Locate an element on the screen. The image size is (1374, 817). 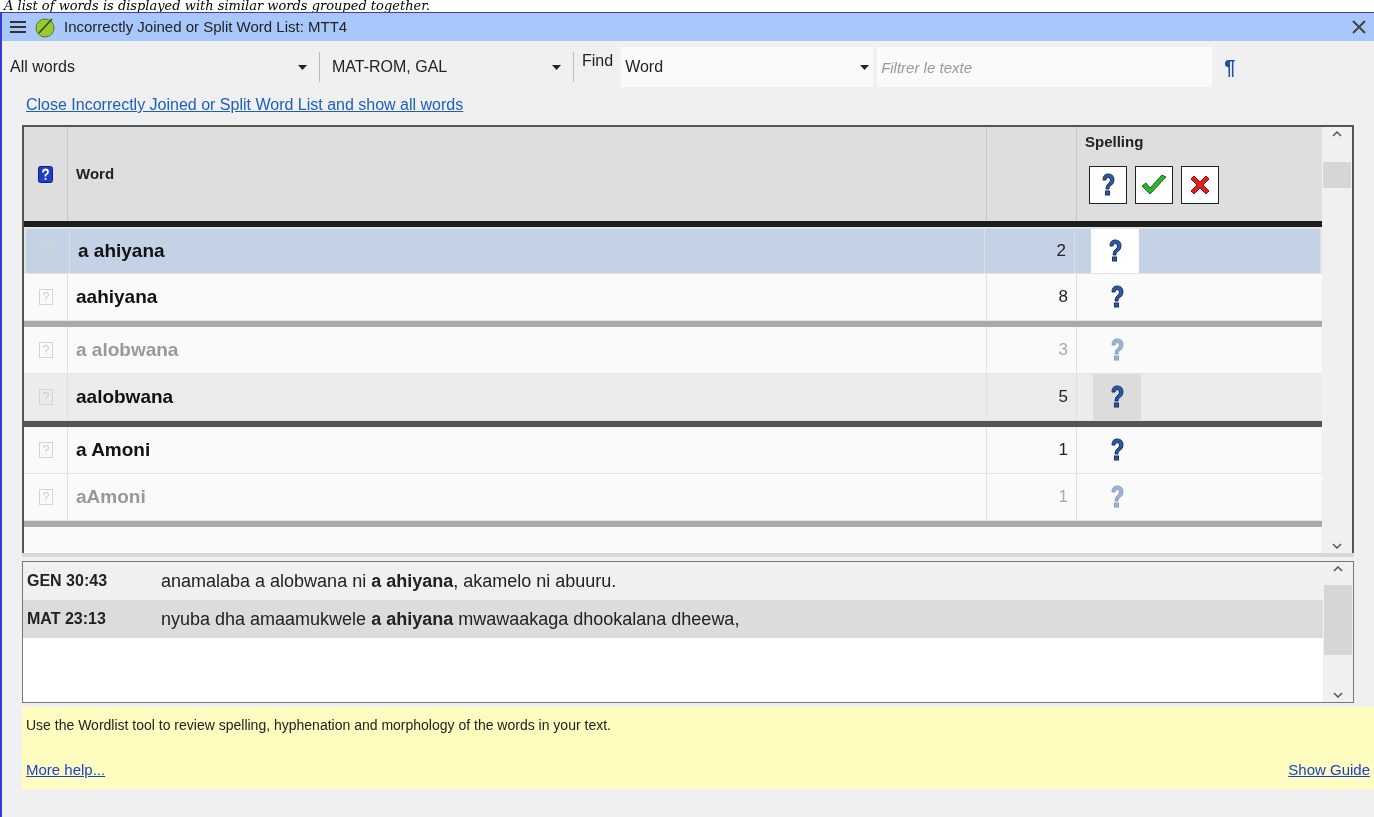
word-row: a Amoni 1 is located at coordinates (673, 450).